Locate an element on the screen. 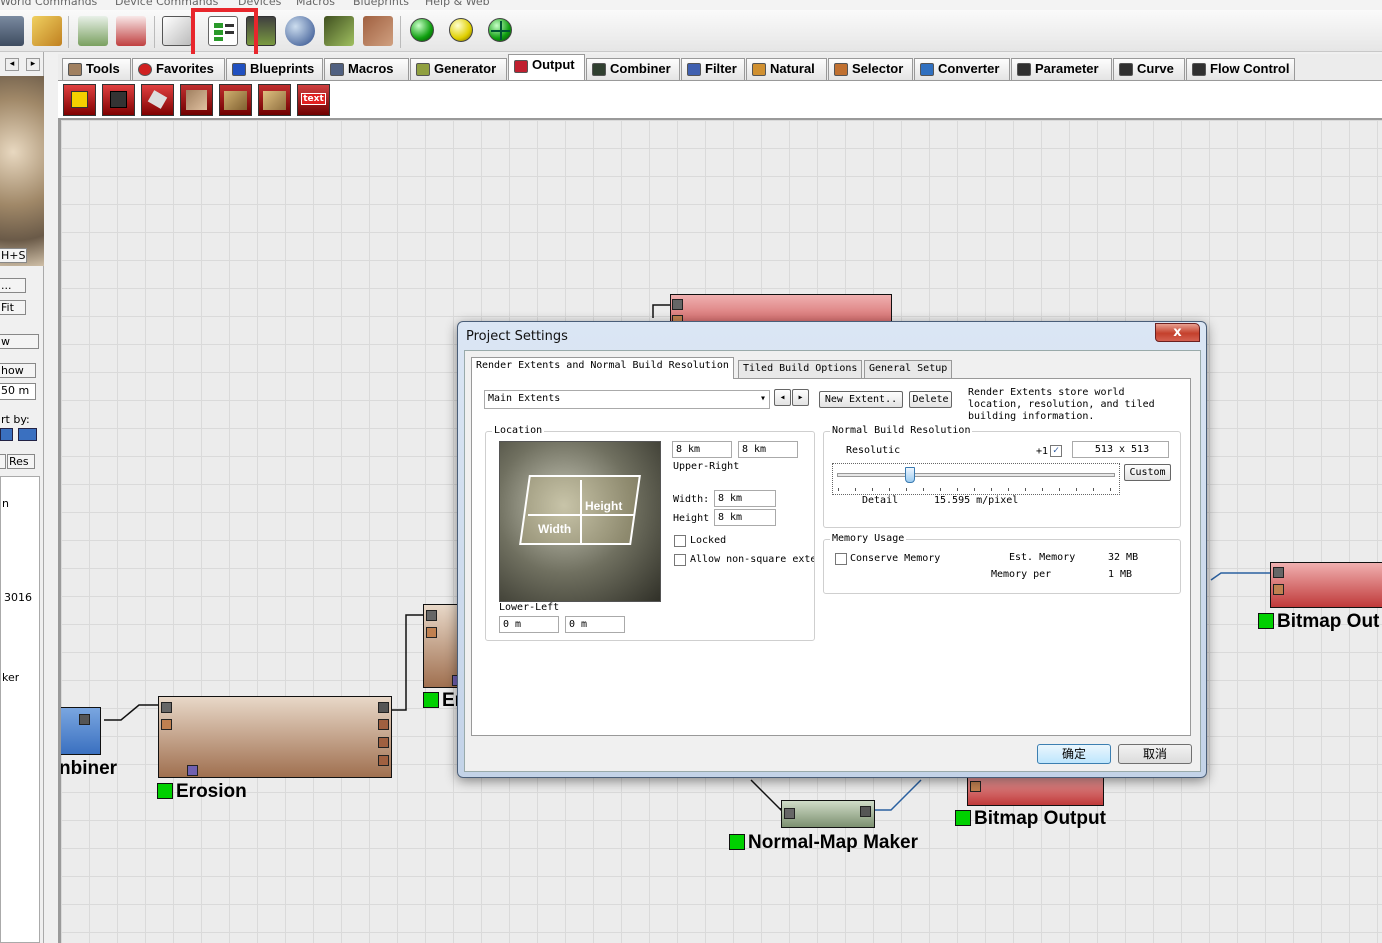 This screenshot has width=1382, height=943. tab-converter: Converter is located at coordinates (962, 69).